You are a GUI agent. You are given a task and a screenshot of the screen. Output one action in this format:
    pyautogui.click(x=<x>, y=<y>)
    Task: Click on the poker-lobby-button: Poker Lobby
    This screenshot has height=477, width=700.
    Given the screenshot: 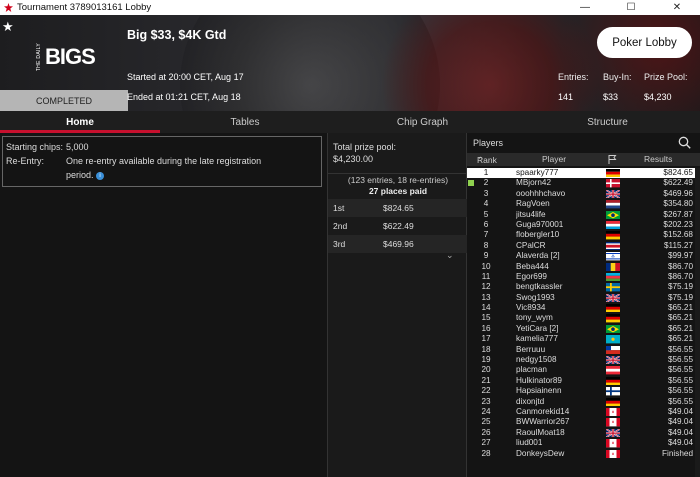 What is the action you would take?
    pyautogui.click(x=644, y=42)
    